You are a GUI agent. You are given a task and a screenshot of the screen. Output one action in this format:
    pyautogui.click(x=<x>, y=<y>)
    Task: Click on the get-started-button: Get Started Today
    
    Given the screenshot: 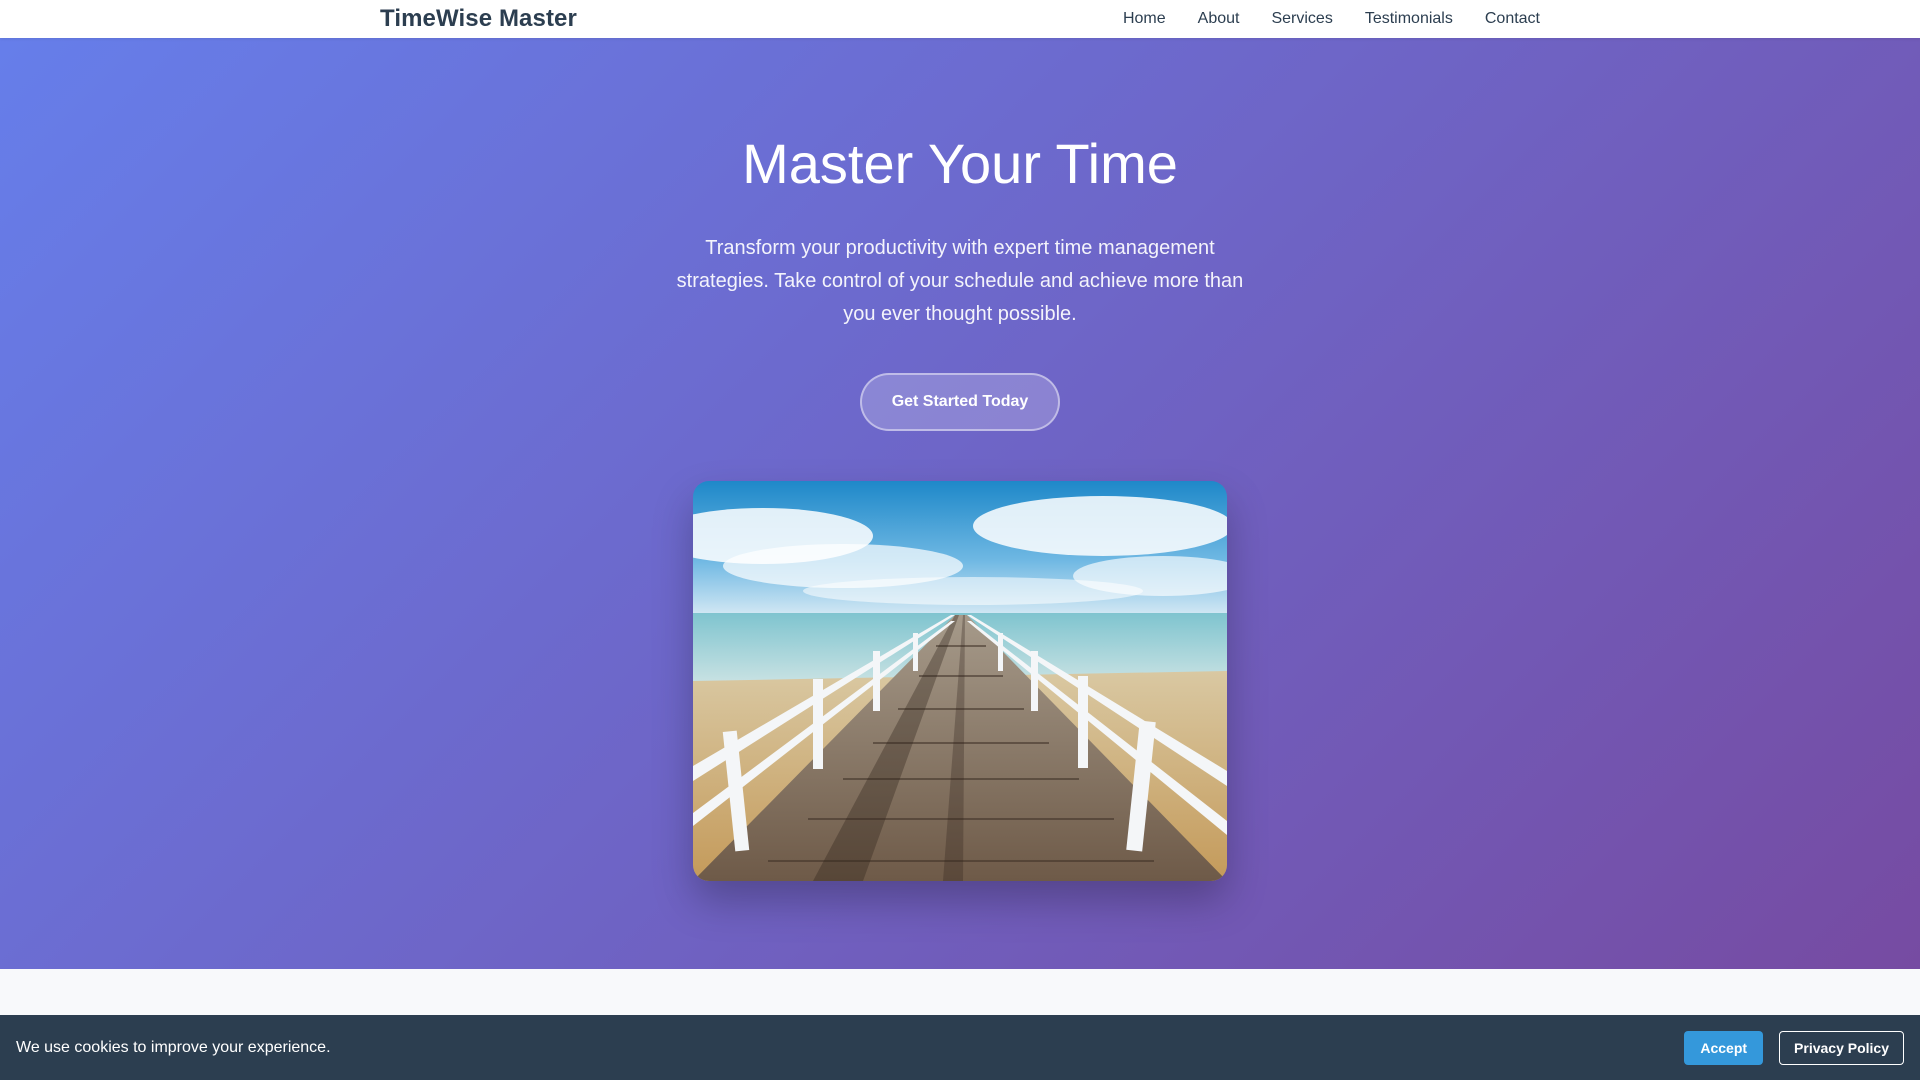 What is the action you would take?
    pyautogui.click(x=960, y=402)
    